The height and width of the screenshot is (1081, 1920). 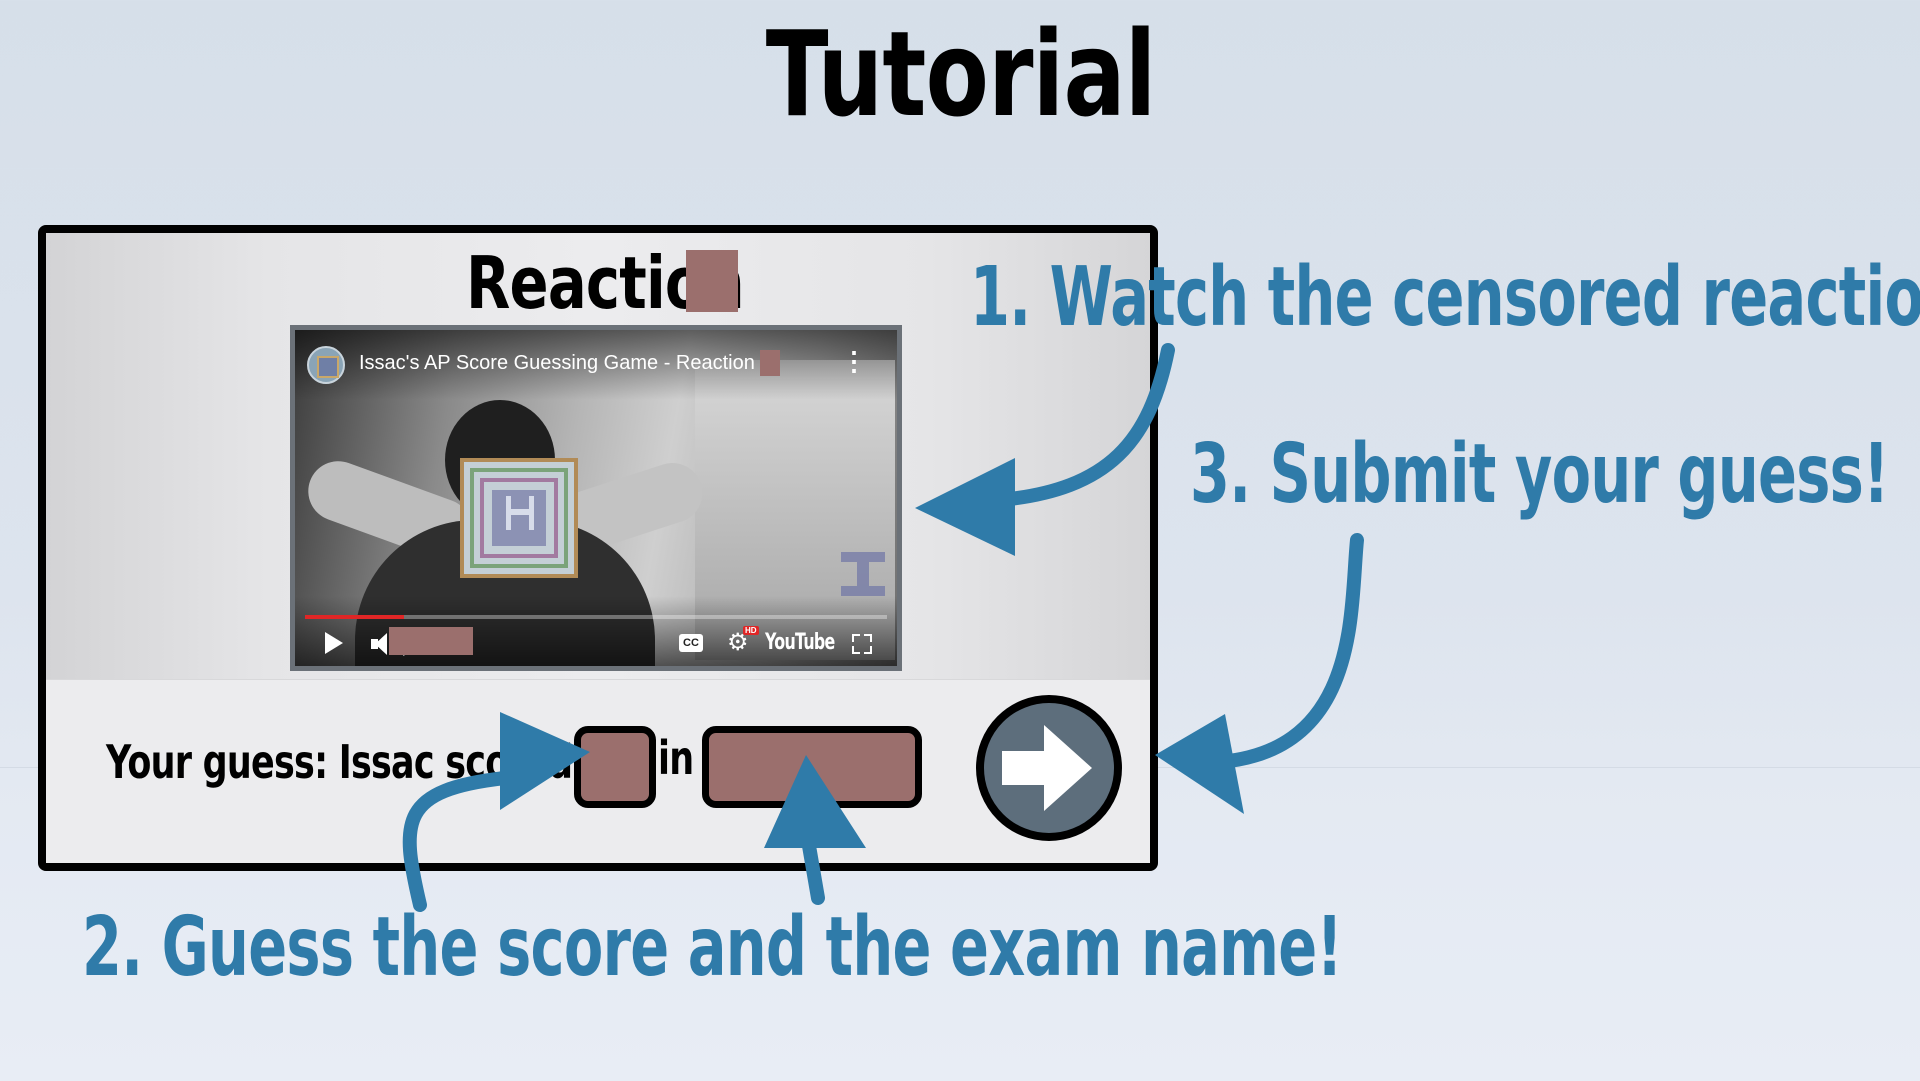 What do you see at coordinates (1445, 297) in the screenshot?
I see `step-1-text: 1. Watch the censored reaction!` at bounding box center [1445, 297].